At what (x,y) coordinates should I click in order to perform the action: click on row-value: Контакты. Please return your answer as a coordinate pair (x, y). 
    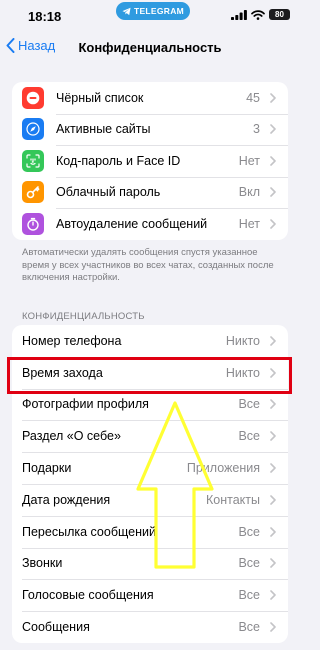
    Looking at the image, I should click on (233, 499).